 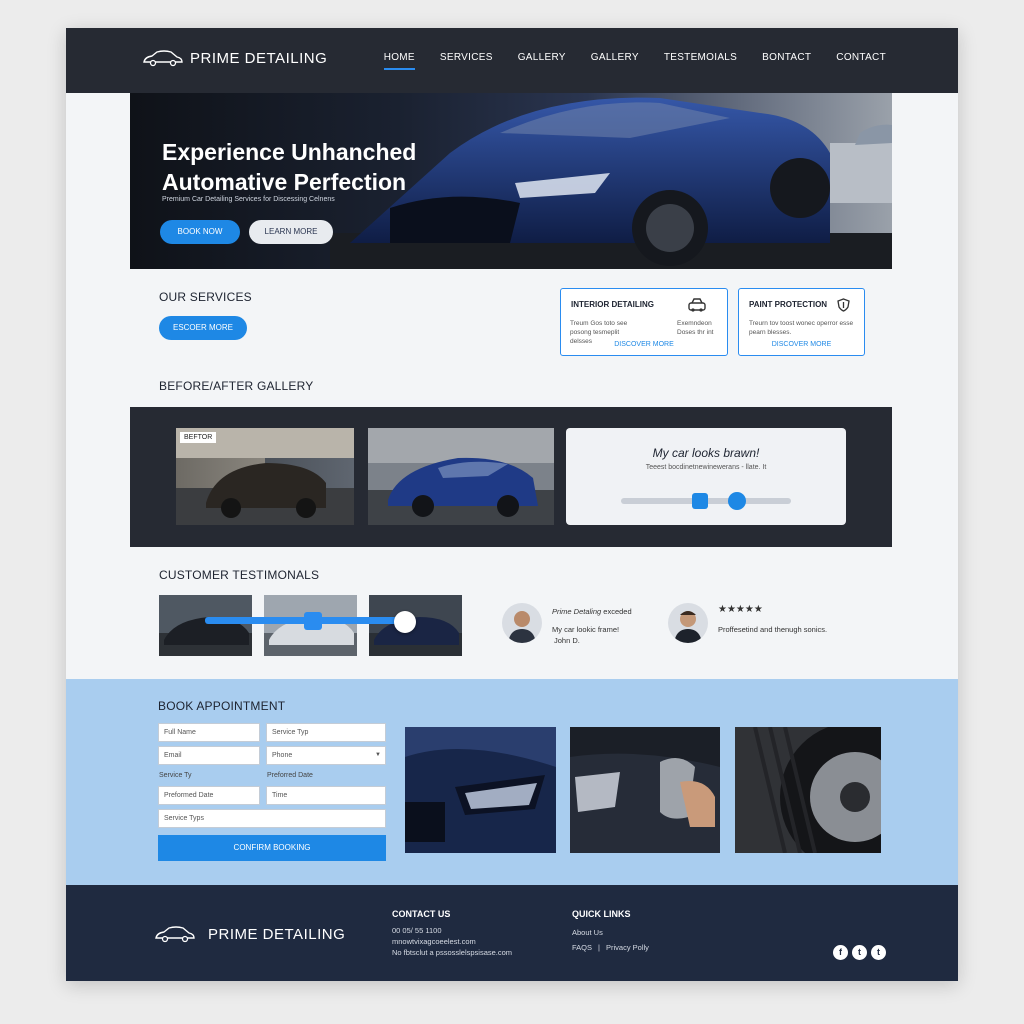 I want to click on testimonial-title: Prime Detaling exceded, so click(x=592, y=611).